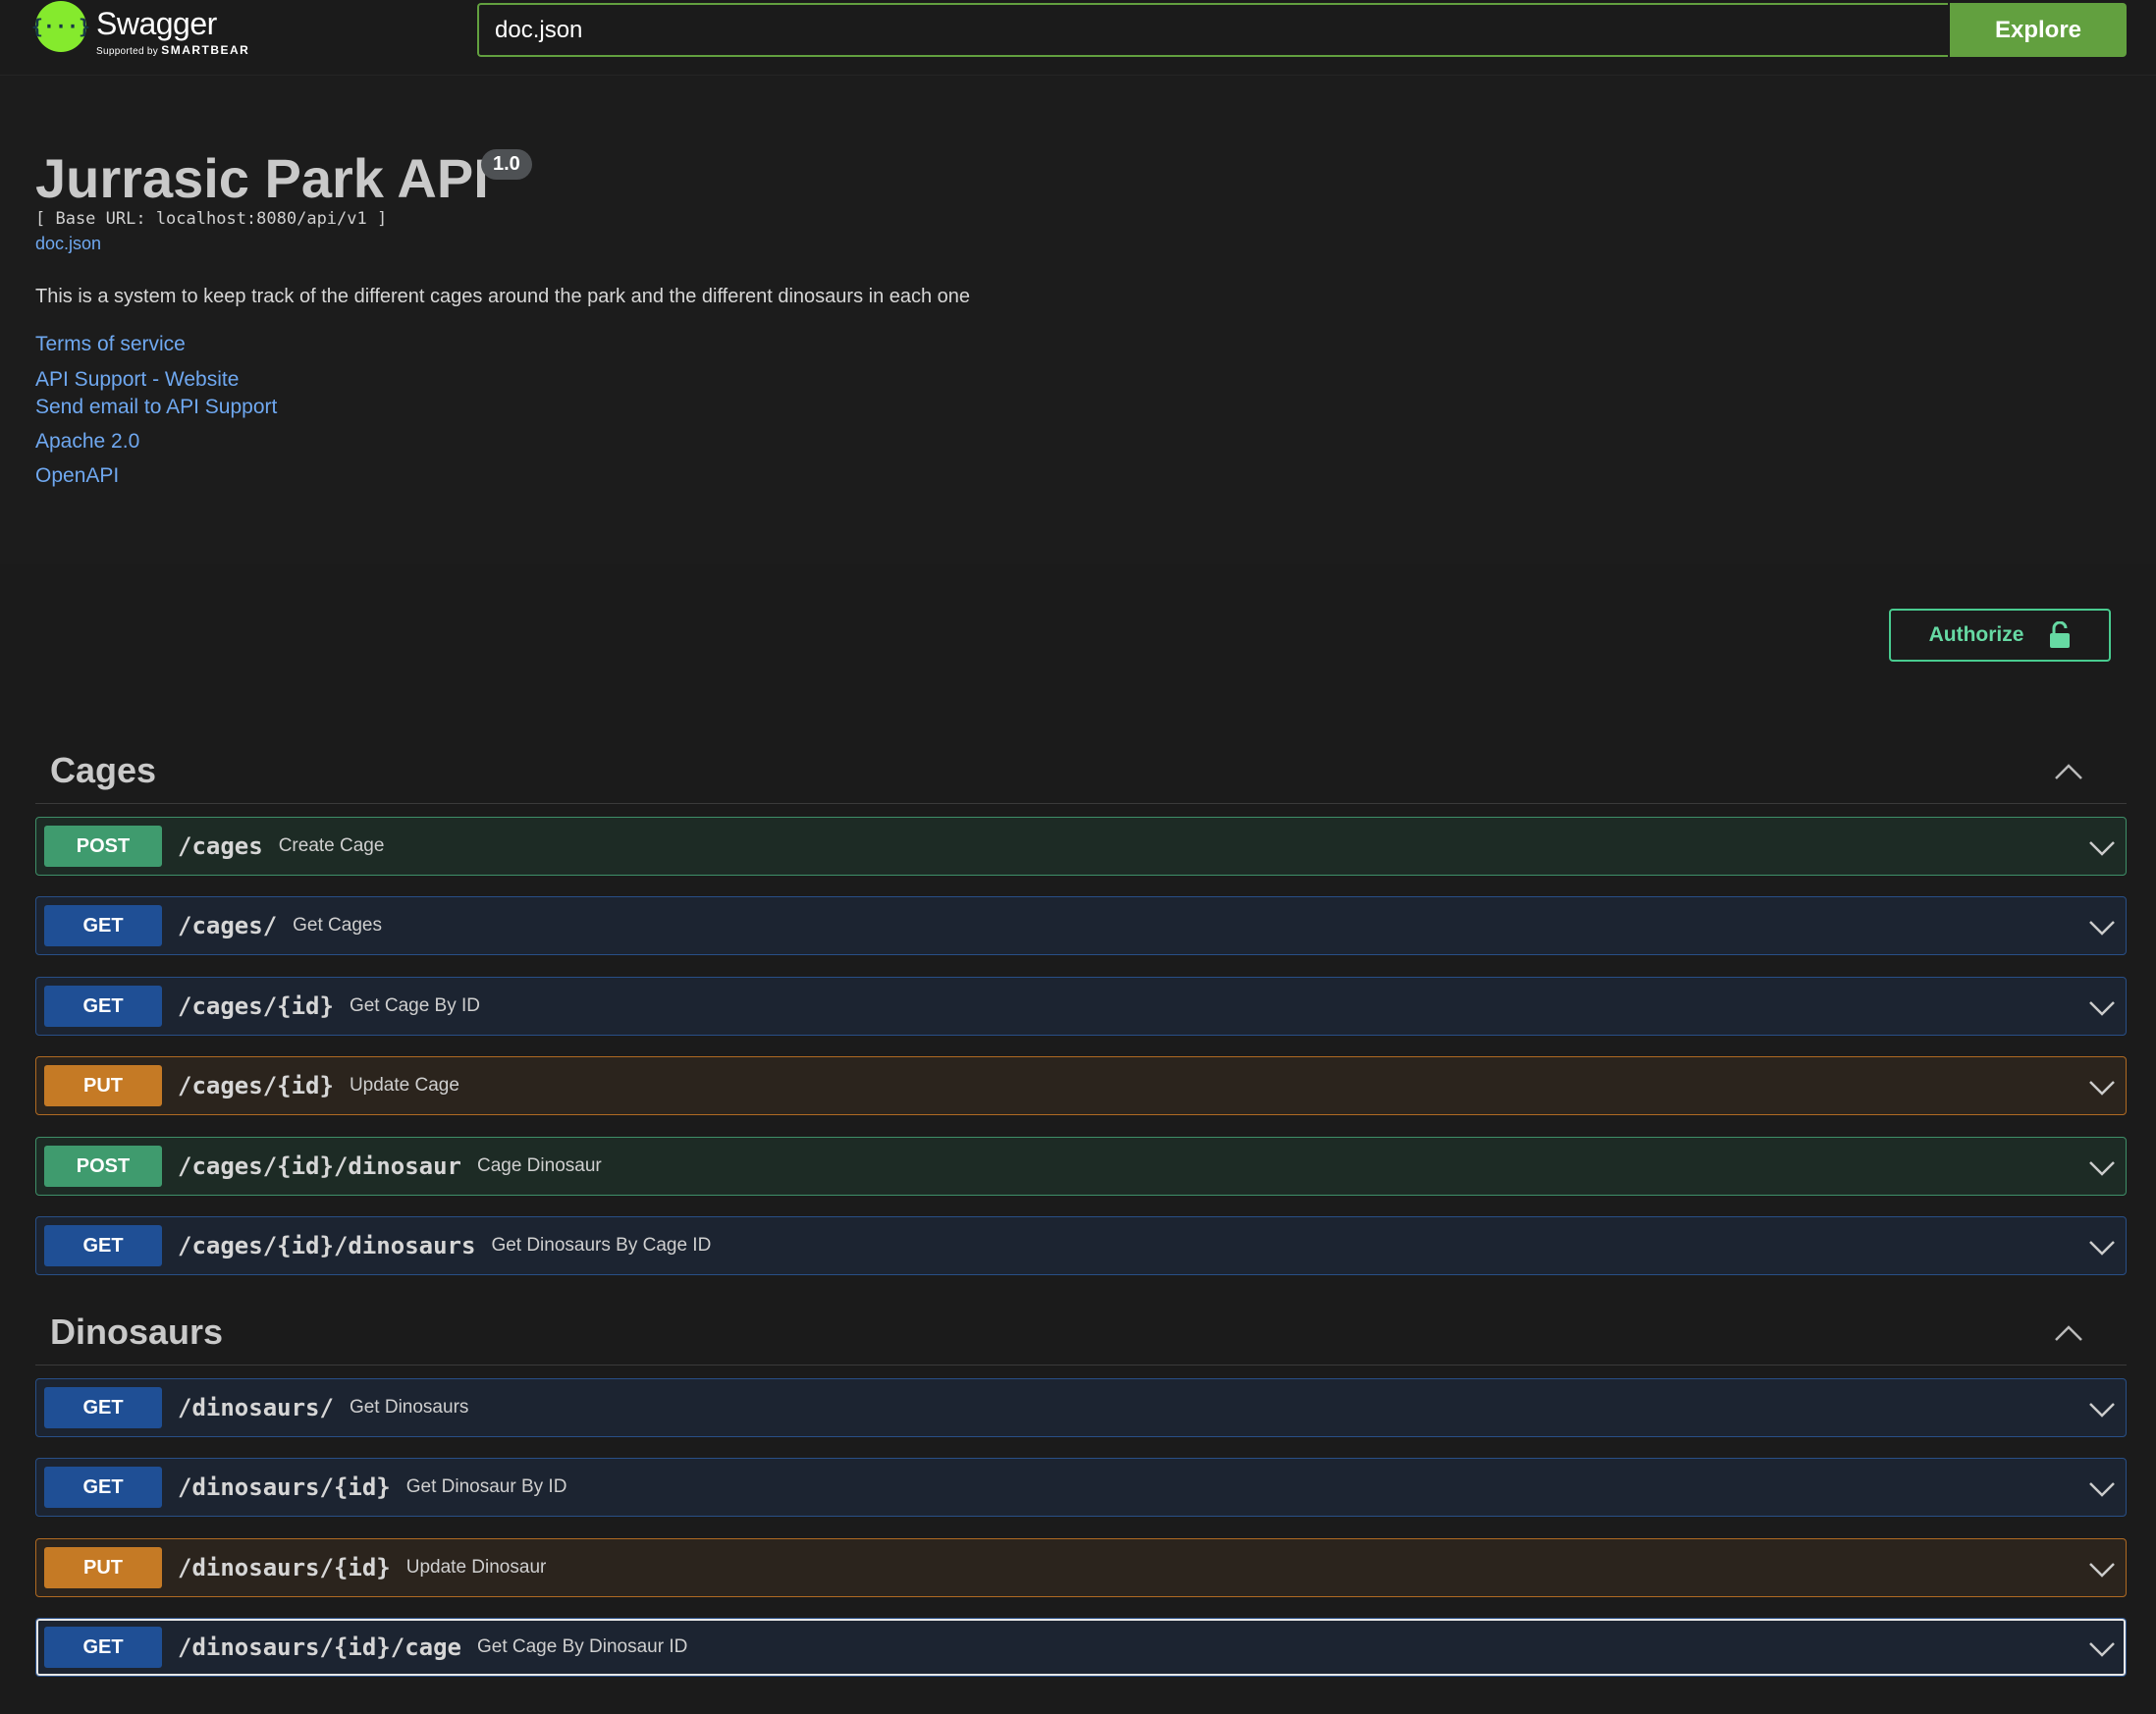 The height and width of the screenshot is (1714, 2156). I want to click on logo-sub-prefix: Supported by, so click(128, 51).